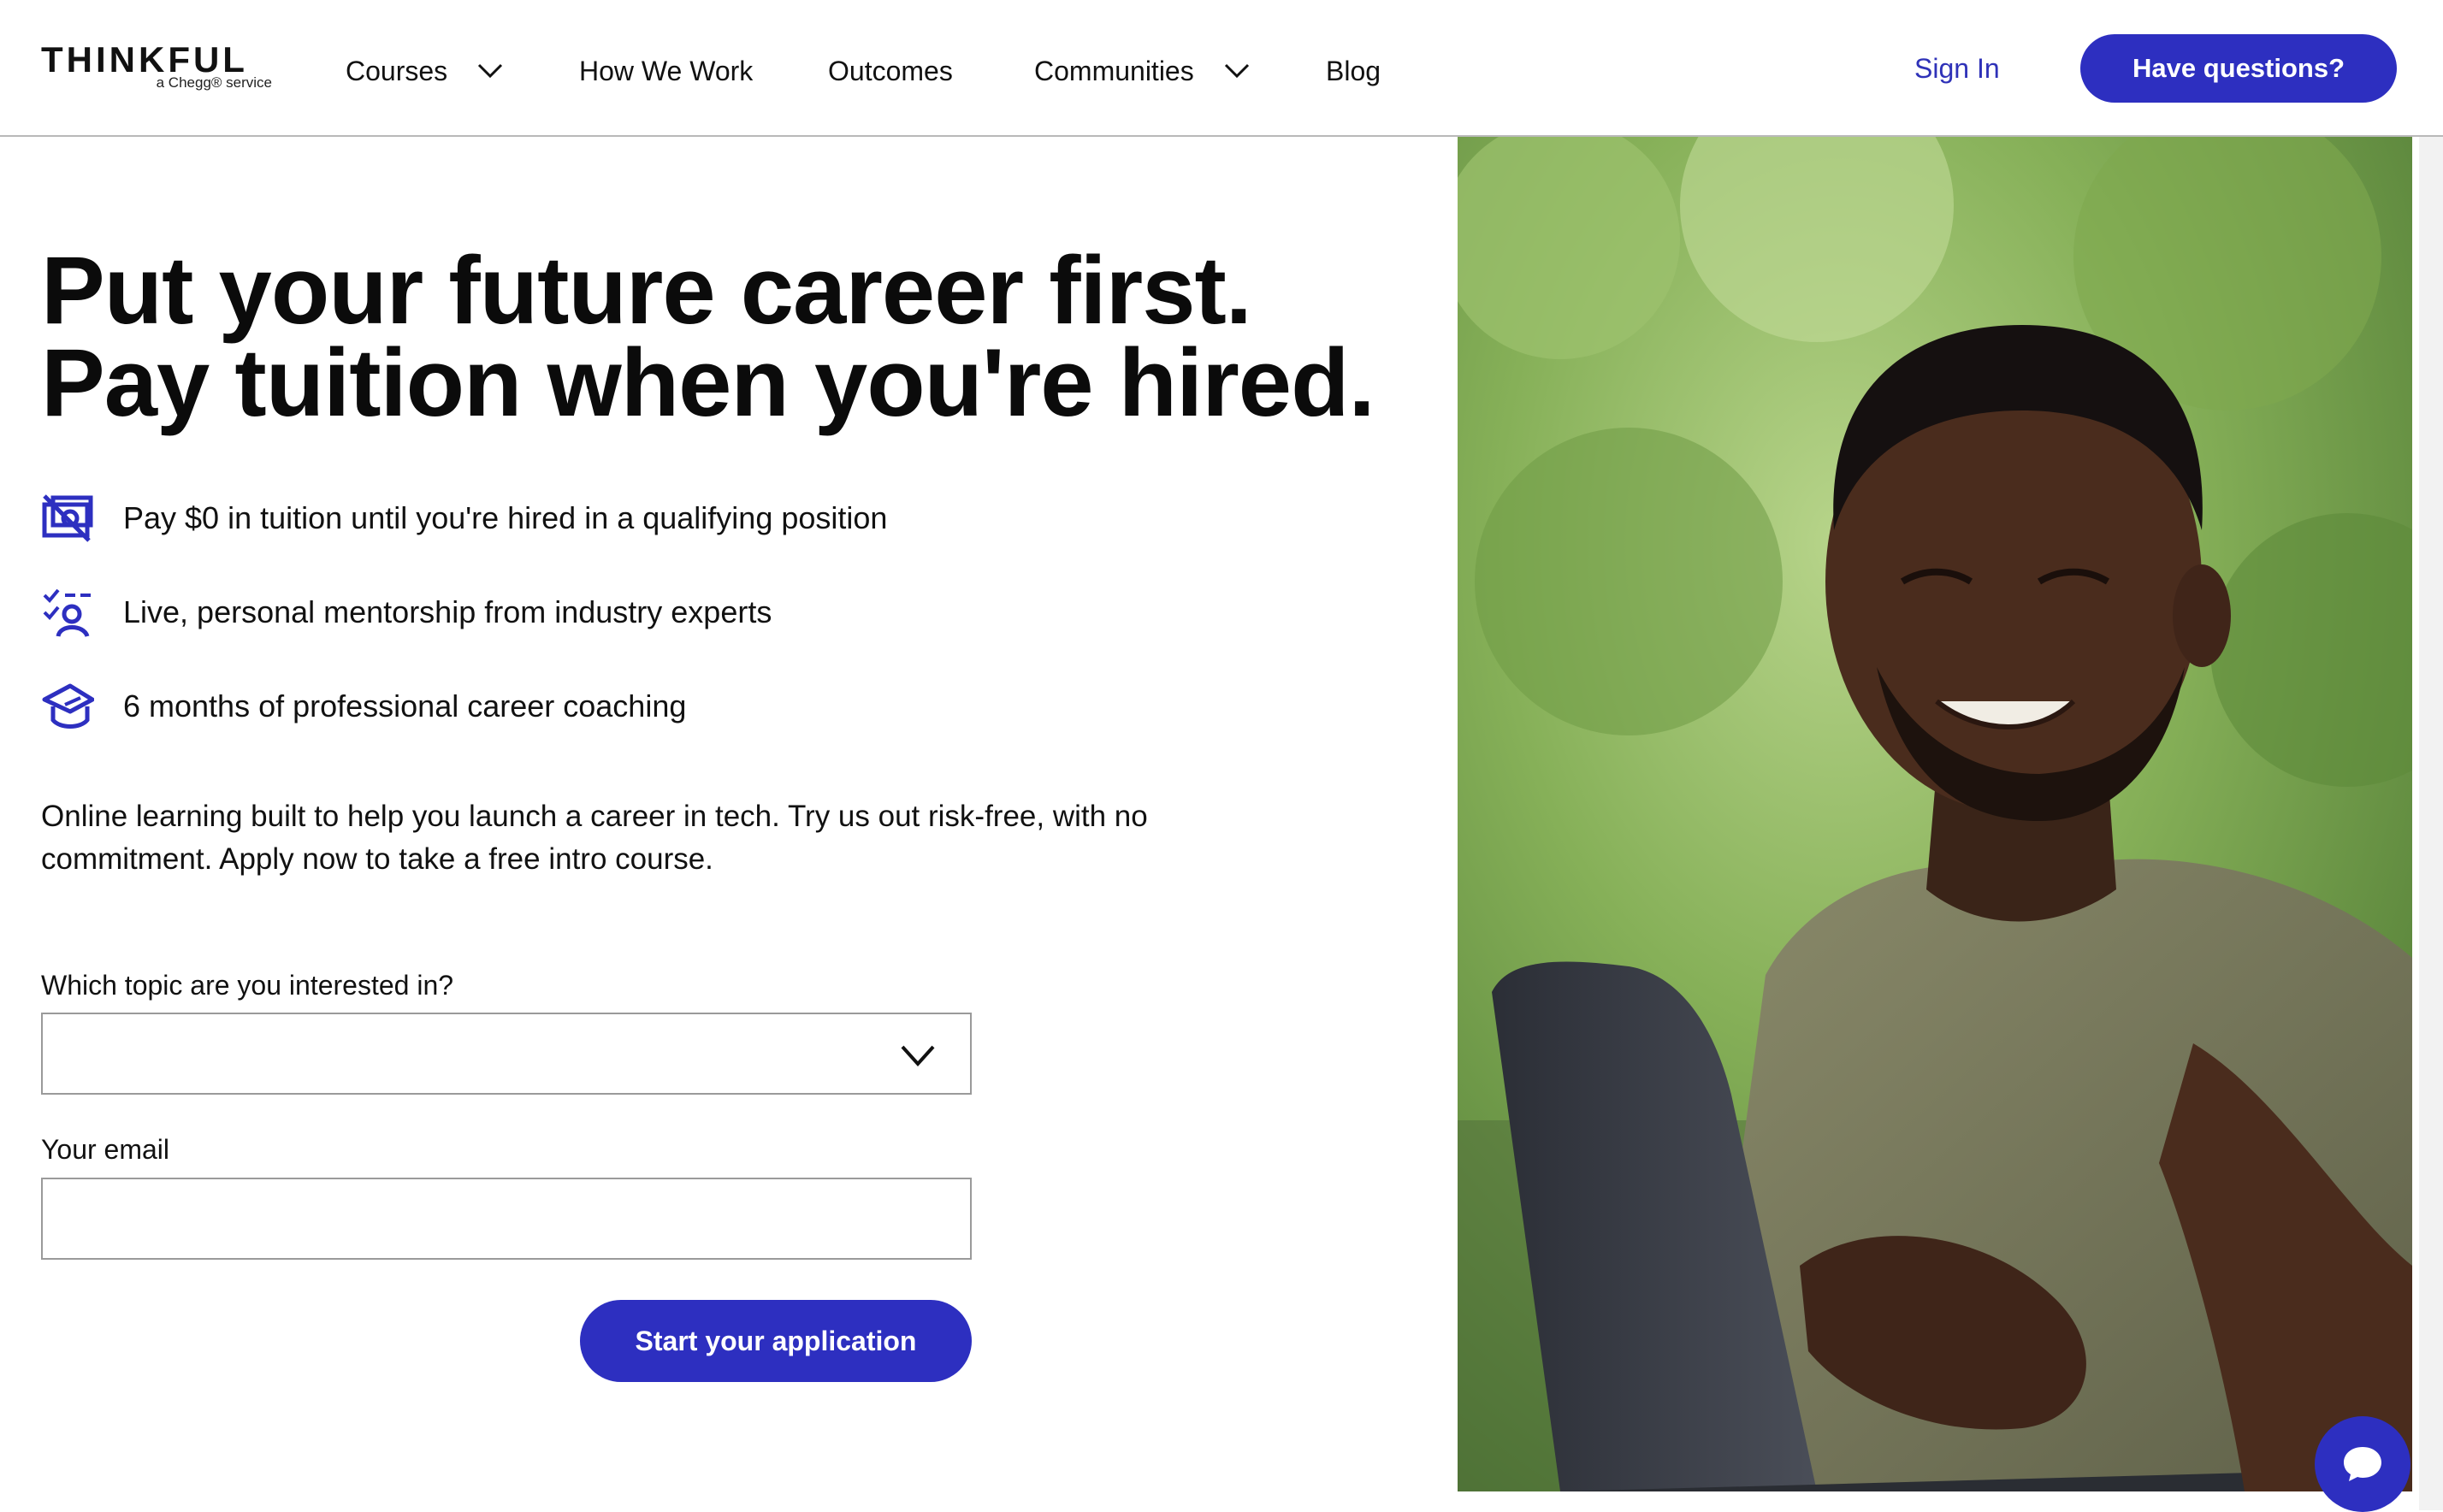 This screenshot has height=1512, width=2443. Describe the element at coordinates (68, 518) in the screenshot. I see `no-payment-icon` at that location.